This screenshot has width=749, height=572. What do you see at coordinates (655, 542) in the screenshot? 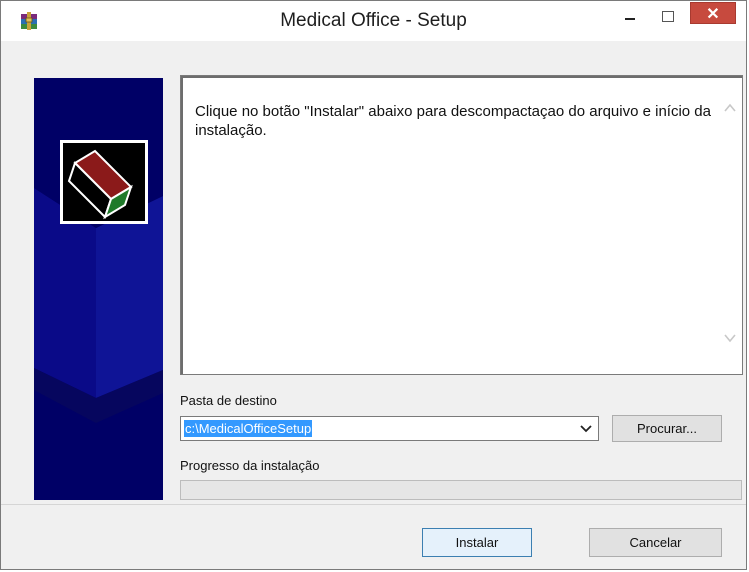
I see `cancel-button: Cancelar` at bounding box center [655, 542].